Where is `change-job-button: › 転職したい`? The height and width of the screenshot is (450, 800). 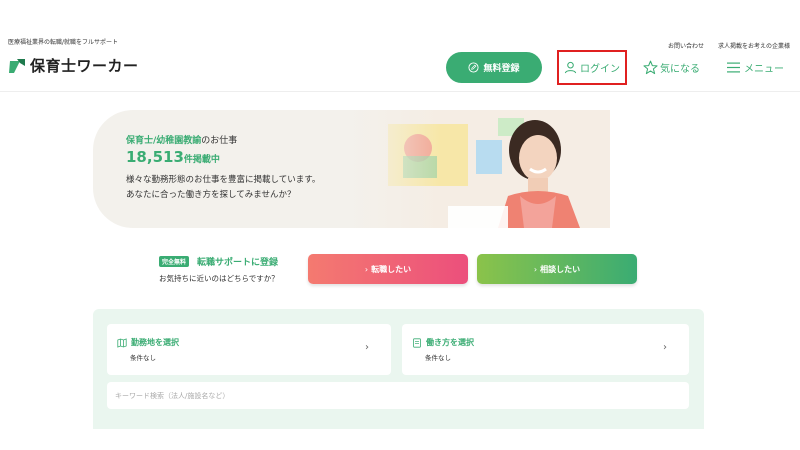 change-job-button: › 転職したい is located at coordinates (388, 269).